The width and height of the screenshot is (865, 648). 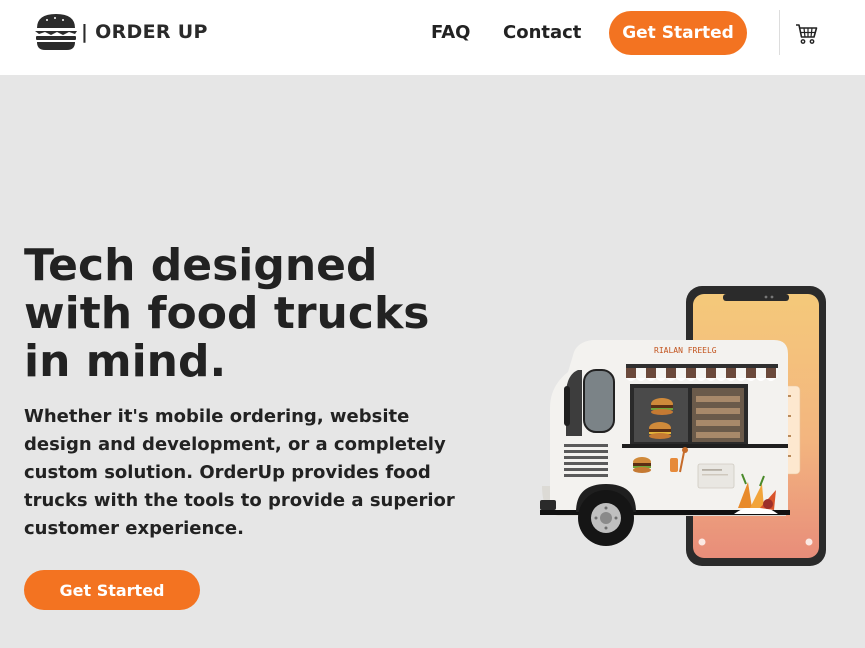 I want to click on hero-description-line: design and development, or a completely, so click(x=235, y=444).